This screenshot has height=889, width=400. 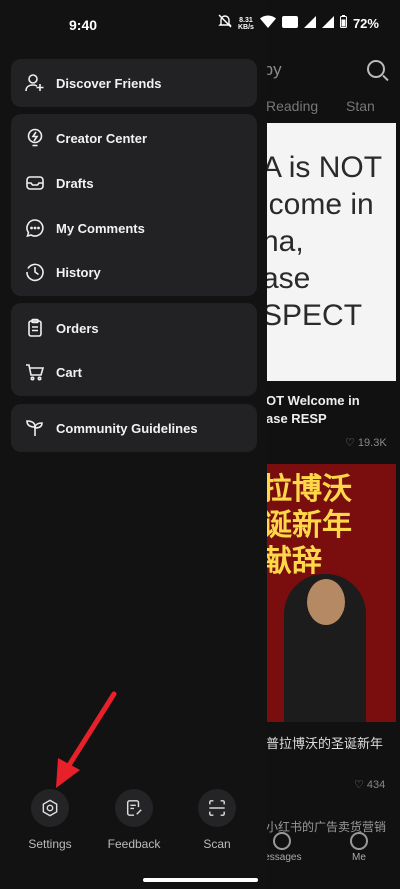 I want to click on scan-icon, so click(x=217, y=808).